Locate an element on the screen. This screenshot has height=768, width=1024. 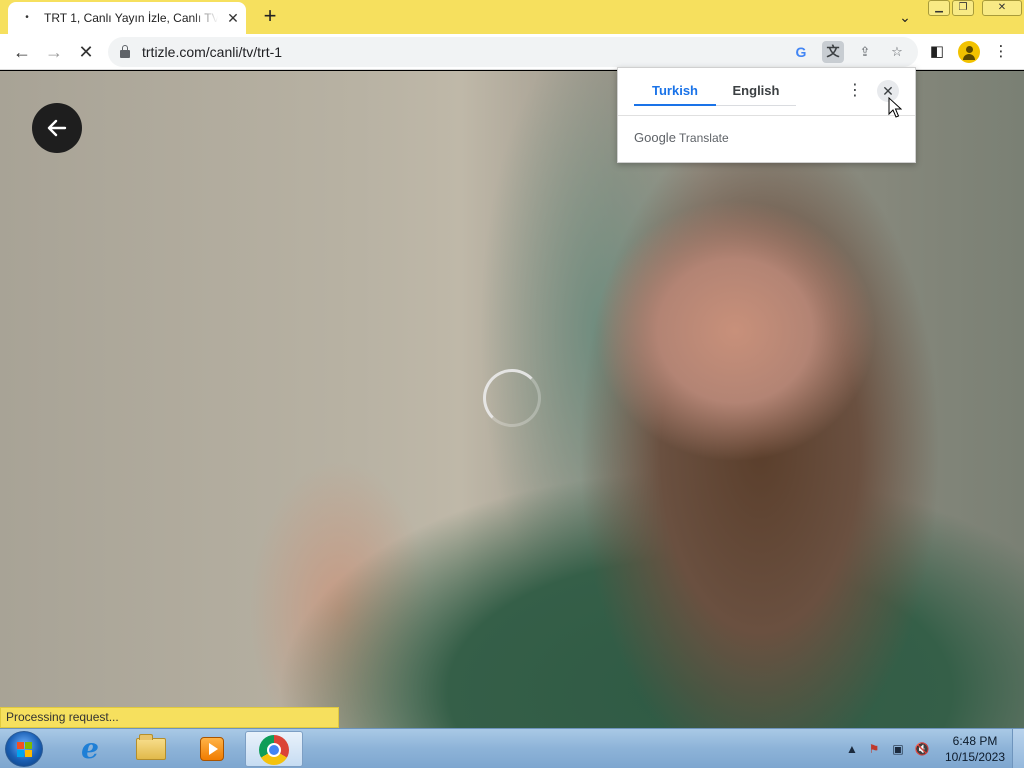
taskbar-google-chrome is located at coordinates (274, 749).